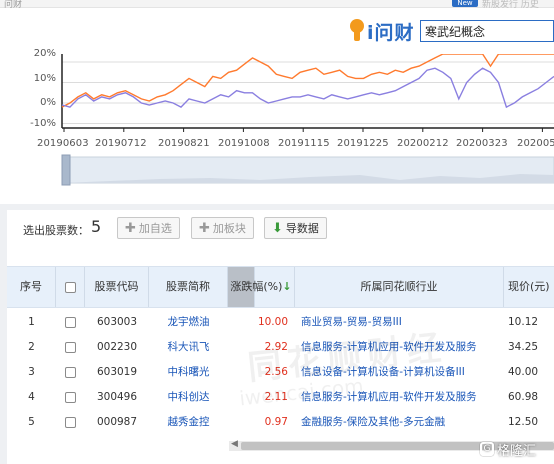 This screenshot has height=464, width=554. I want to click on logo-text: i问财, so click(391, 32).